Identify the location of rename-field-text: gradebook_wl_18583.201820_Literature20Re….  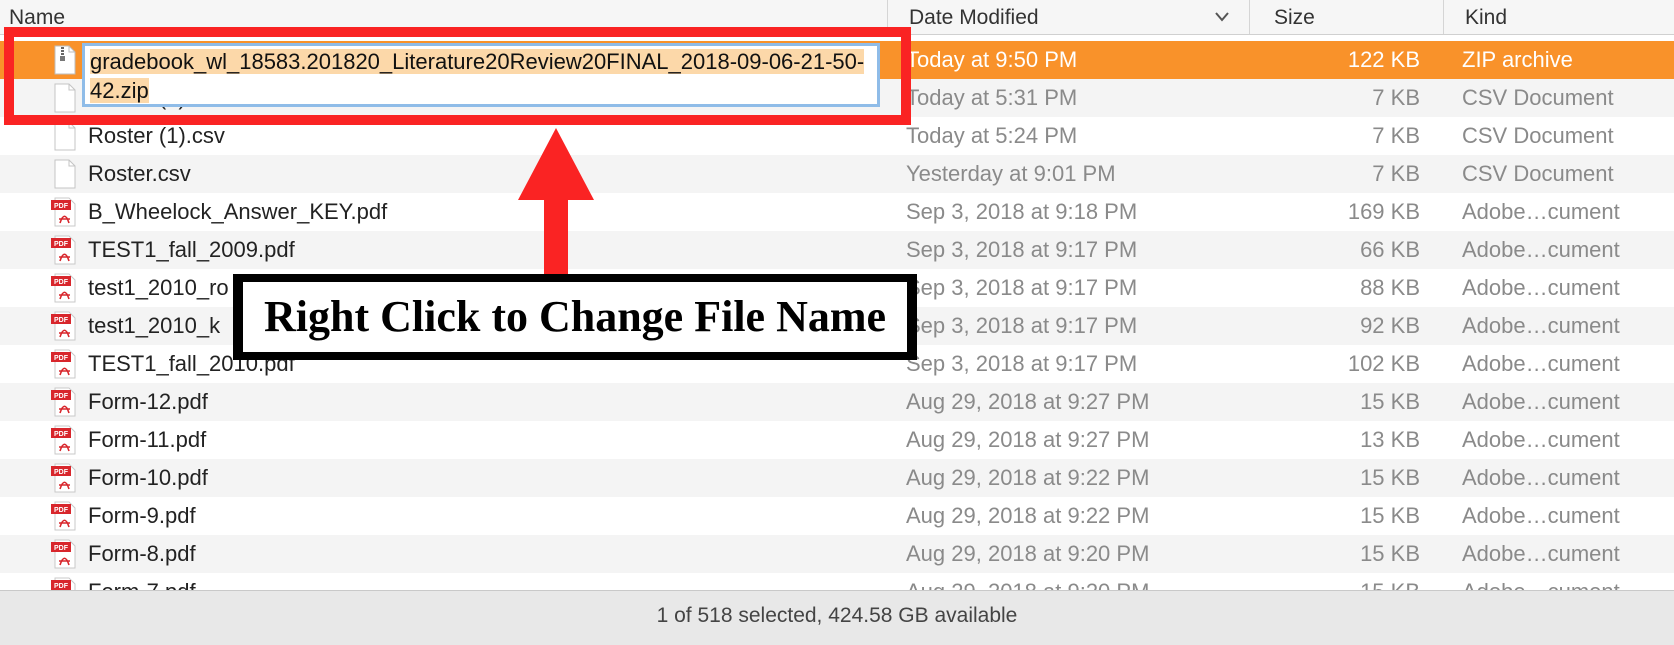
(477, 76).